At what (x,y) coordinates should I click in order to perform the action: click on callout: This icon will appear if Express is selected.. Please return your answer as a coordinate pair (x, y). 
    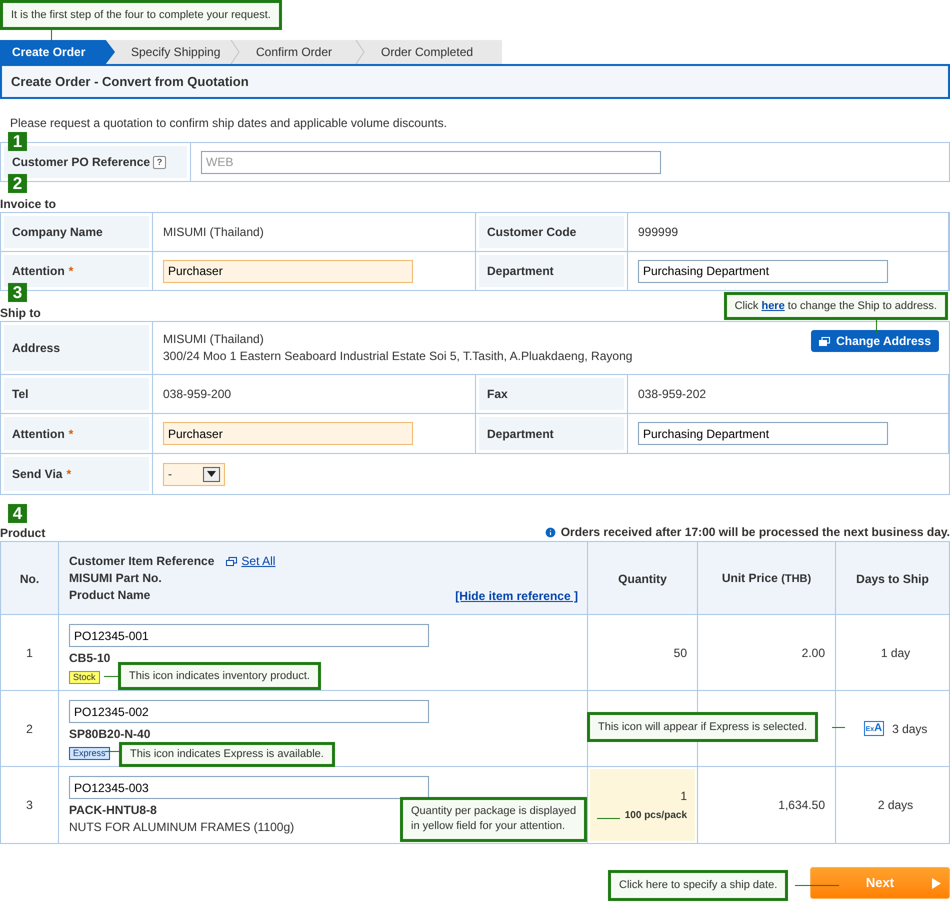
    Looking at the image, I should click on (702, 727).